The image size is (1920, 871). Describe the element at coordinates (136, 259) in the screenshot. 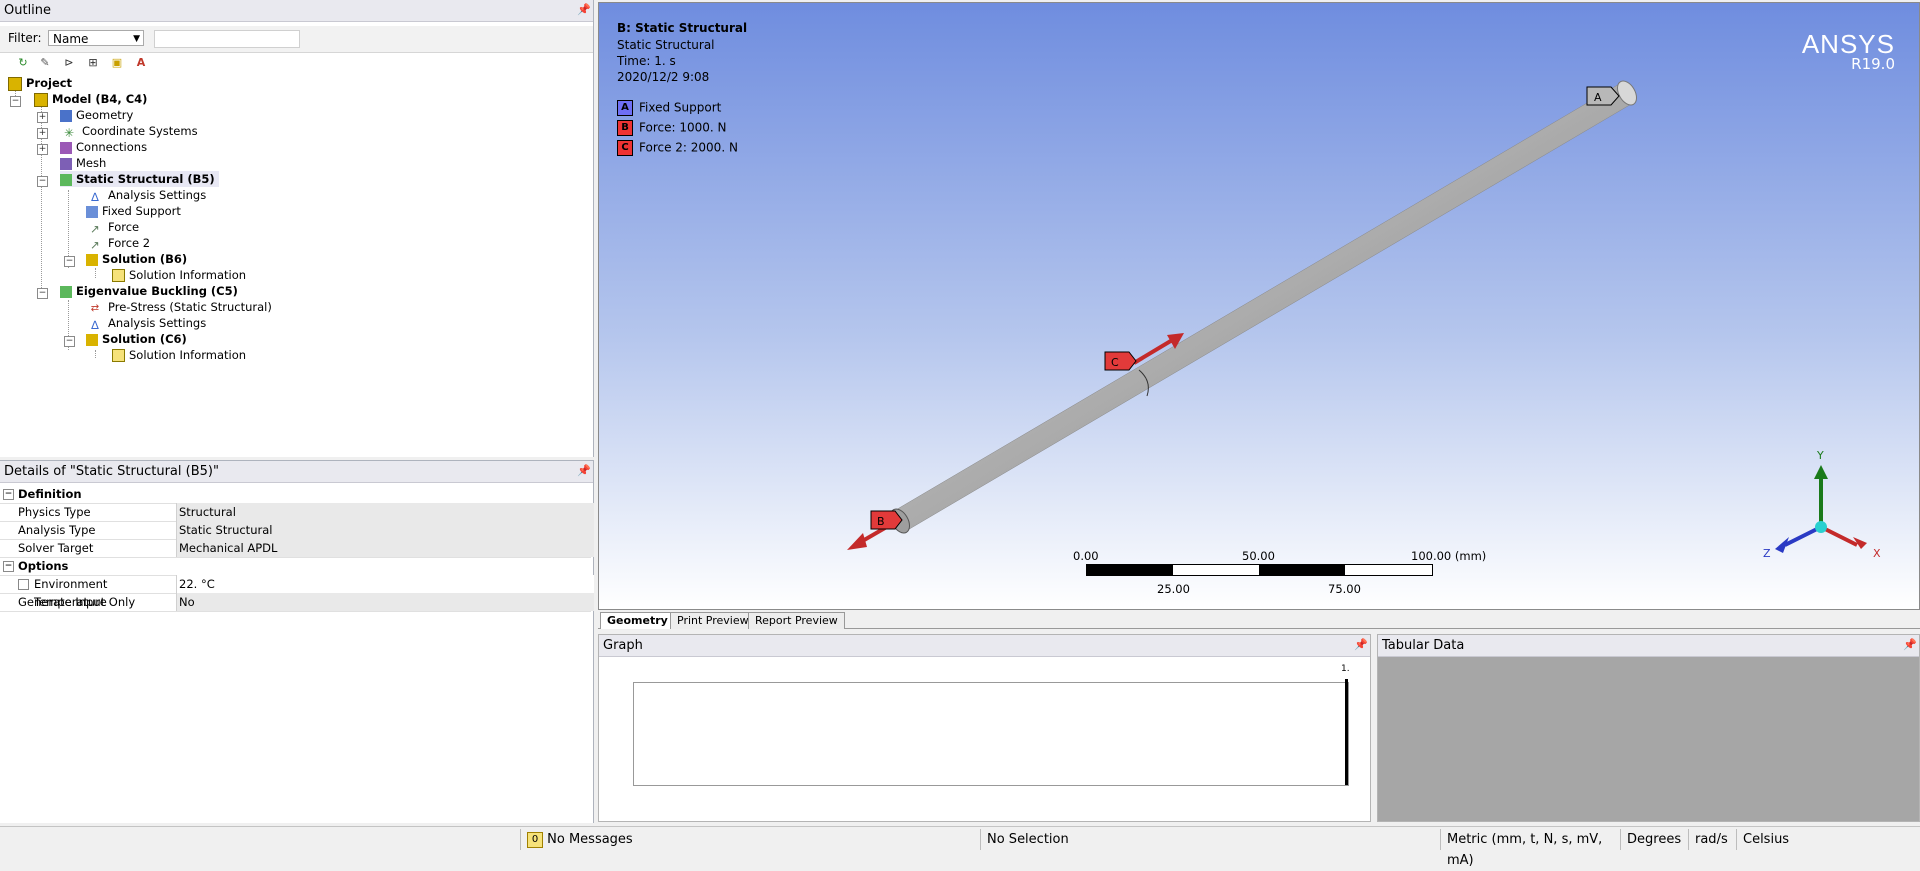

I see `tree-item-solution-b6: Solution (B6)` at that location.